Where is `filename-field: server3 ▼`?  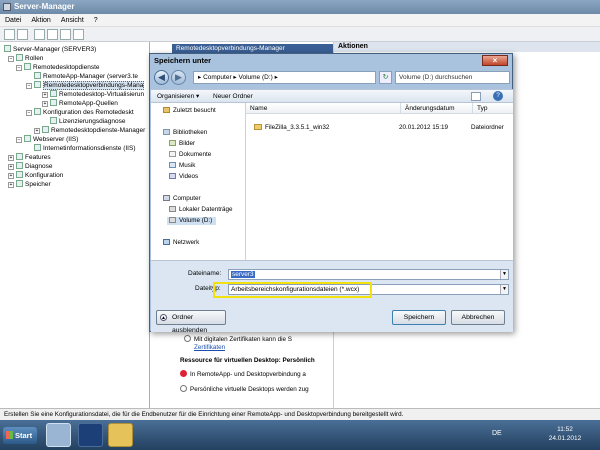 filename-field: server3 ▼ is located at coordinates (368, 274).